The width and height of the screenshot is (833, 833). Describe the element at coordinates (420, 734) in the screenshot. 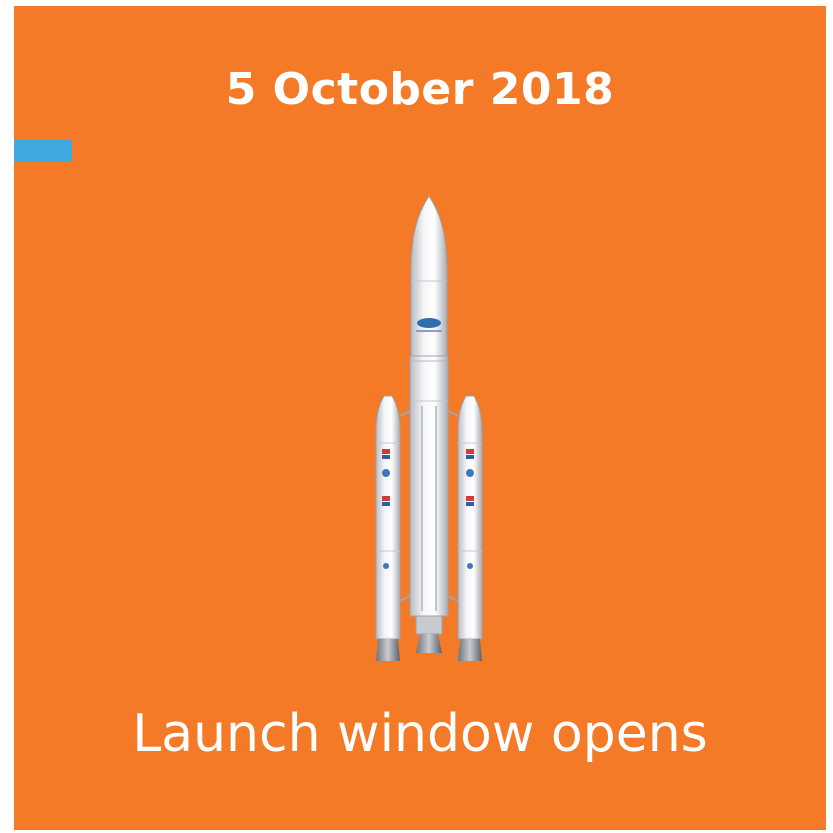

I see `caption: Launch window opens` at that location.